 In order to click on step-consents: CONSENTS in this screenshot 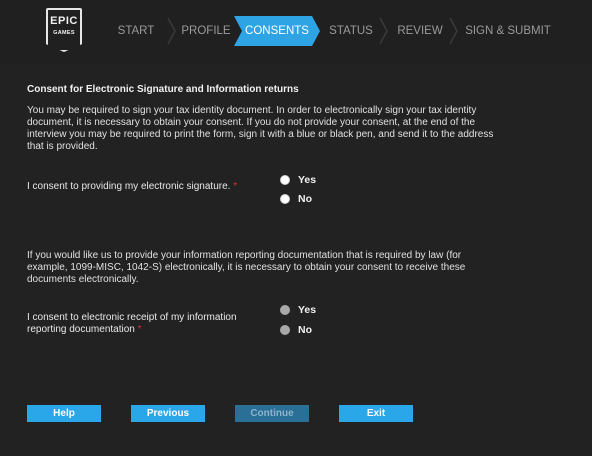, I will do `click(277, 31)`.